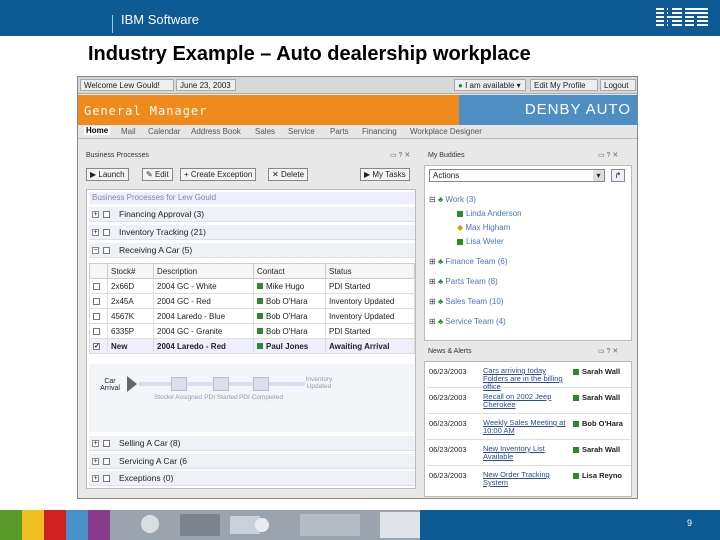 Image resolution: width=720 pixels, height=540 pixels. I want to click on news-panel-controls: ▭ ? ✕, so click(608, 352).